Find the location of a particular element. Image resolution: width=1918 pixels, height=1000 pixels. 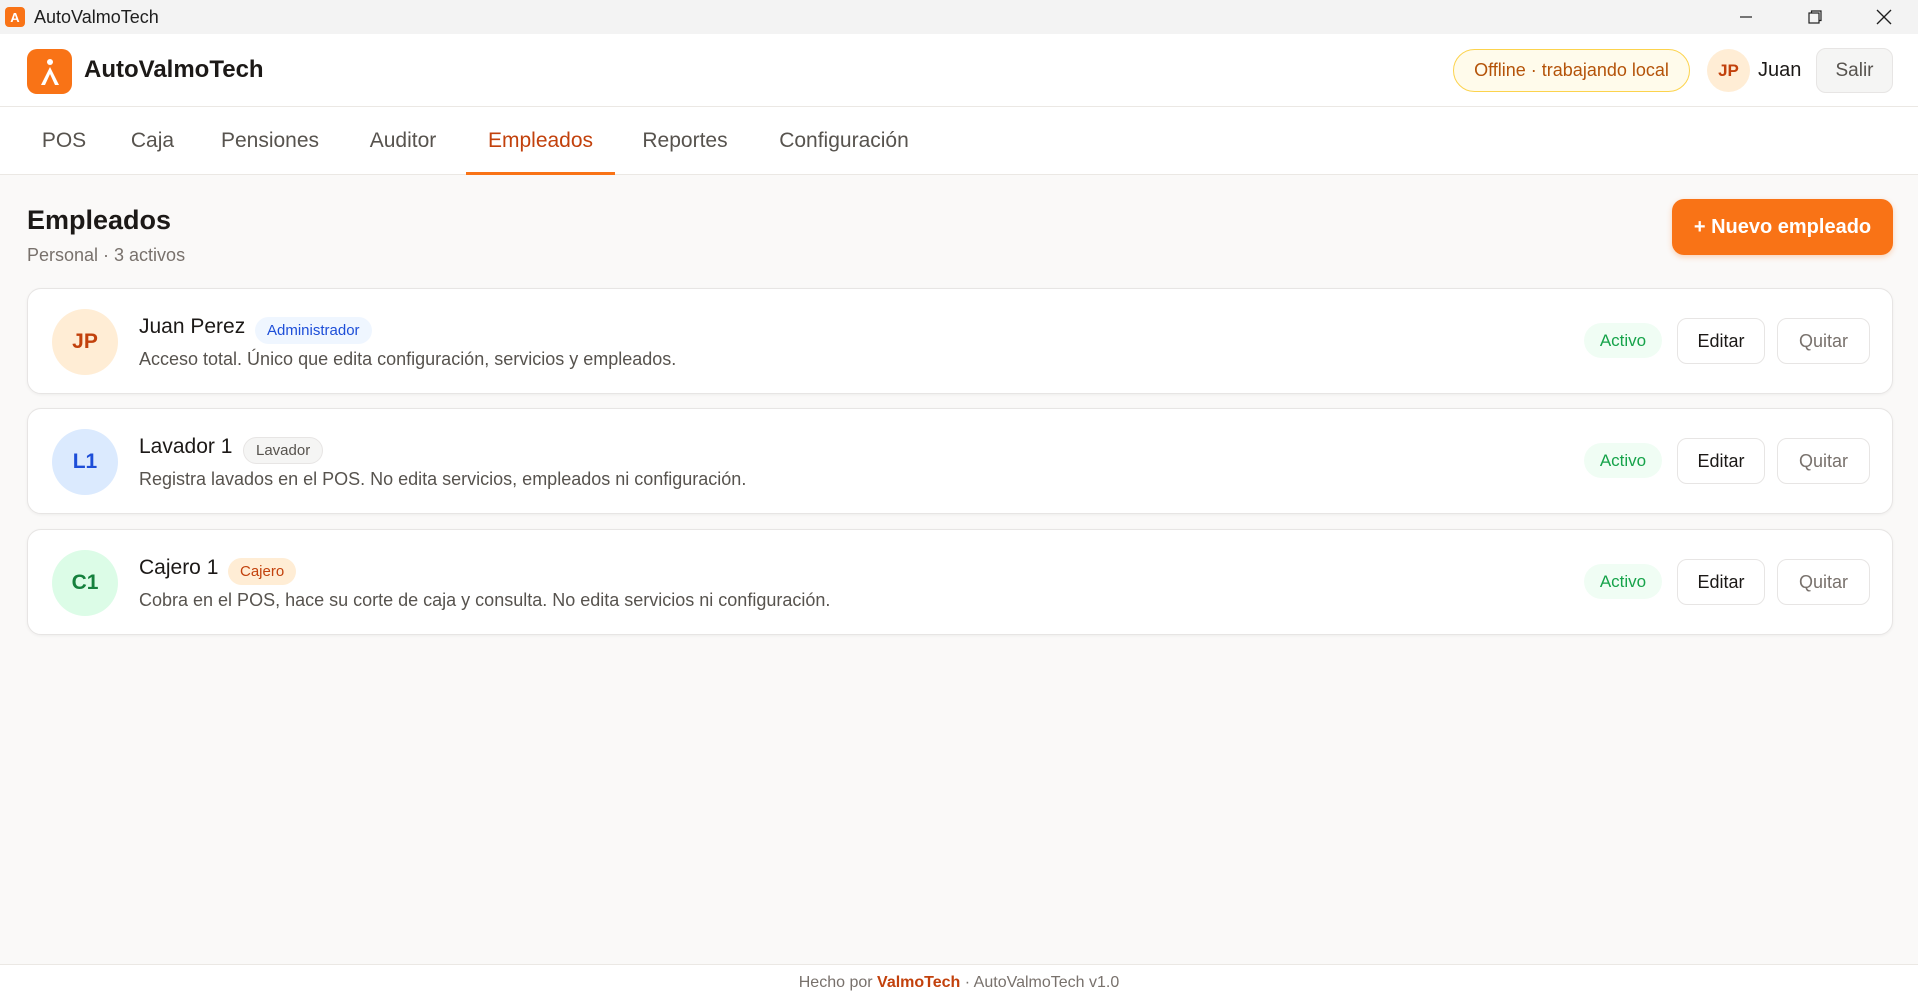

restore-button is located at coordinates (1814, 17).